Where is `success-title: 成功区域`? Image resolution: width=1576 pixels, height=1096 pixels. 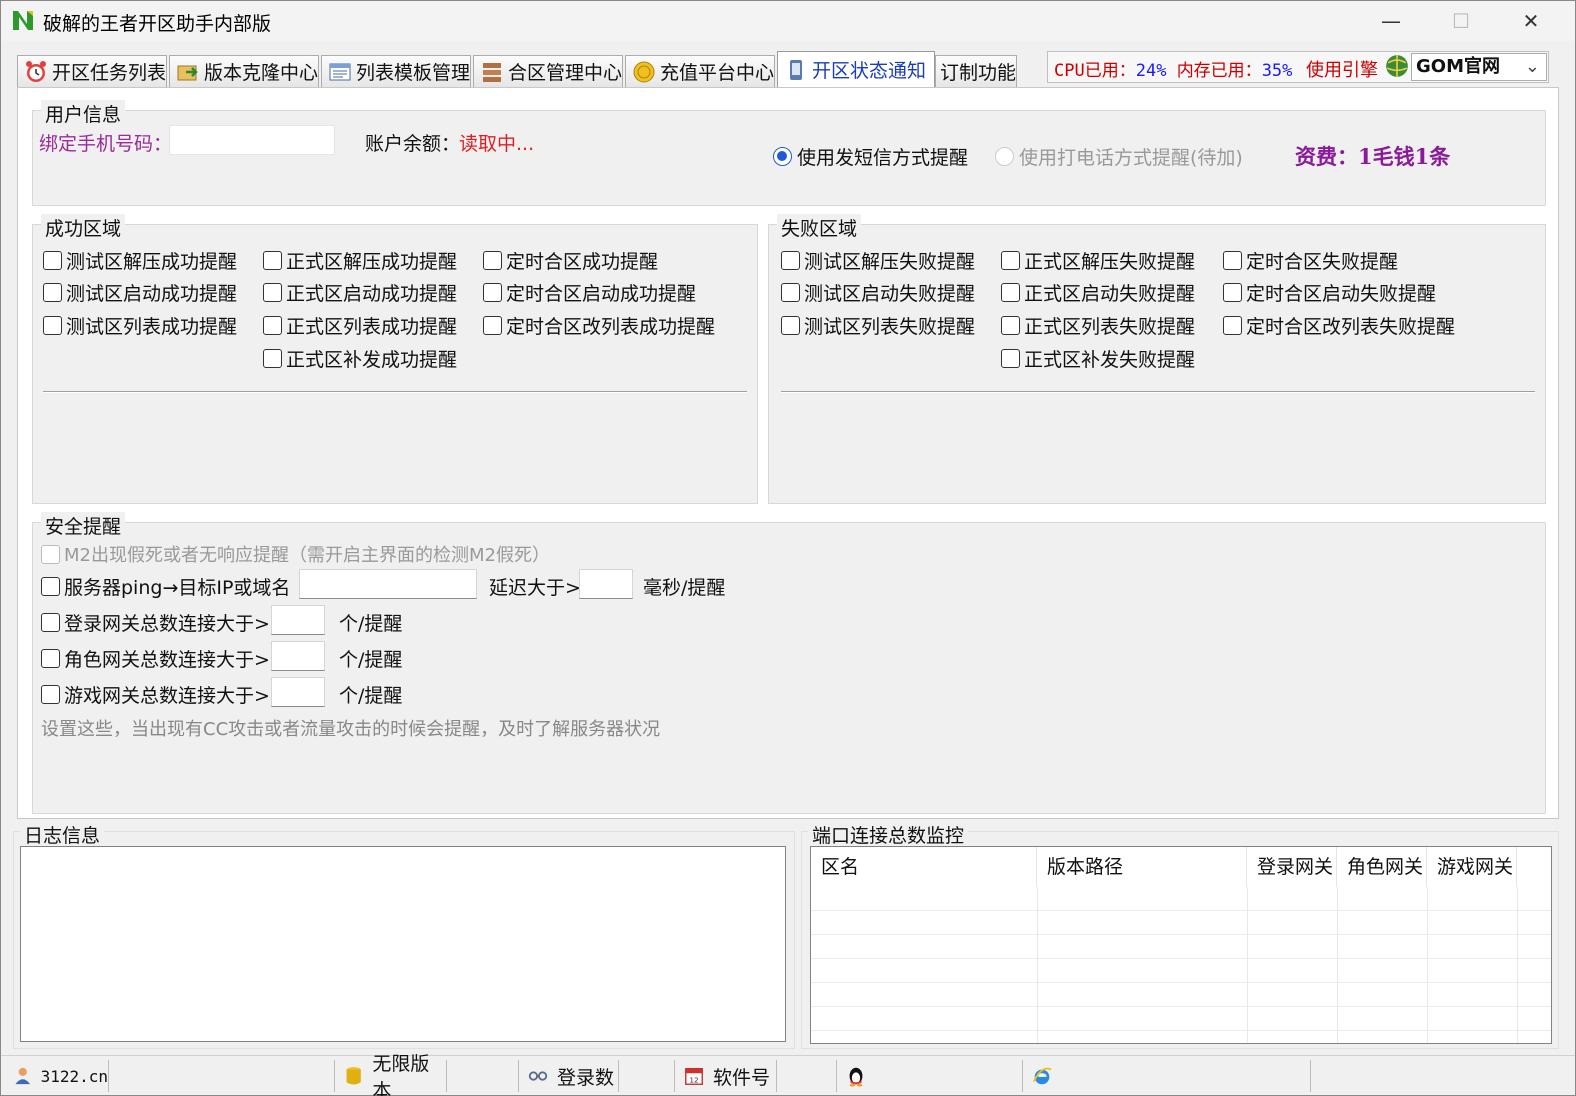 success-title: 成功区域 is located at coordinates (83, 227).